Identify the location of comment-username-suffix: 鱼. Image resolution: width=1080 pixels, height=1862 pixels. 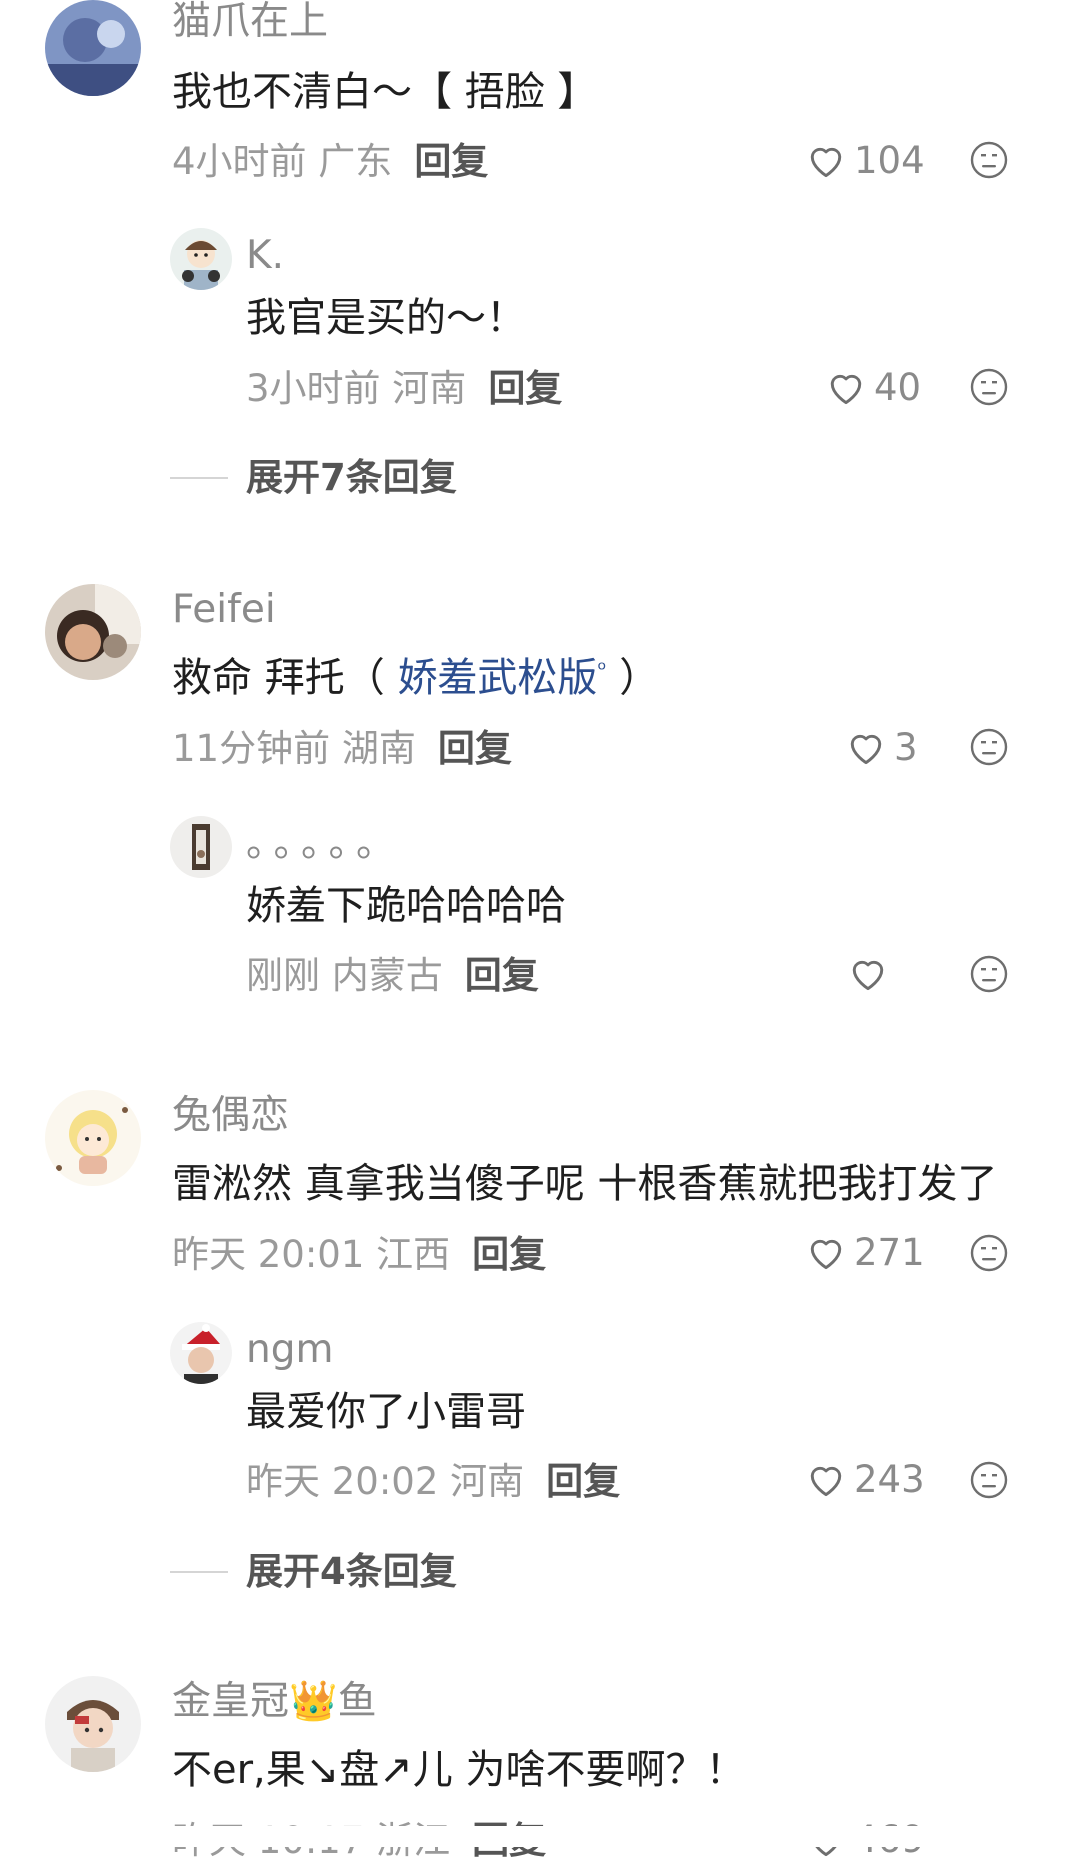
(357, 1701).